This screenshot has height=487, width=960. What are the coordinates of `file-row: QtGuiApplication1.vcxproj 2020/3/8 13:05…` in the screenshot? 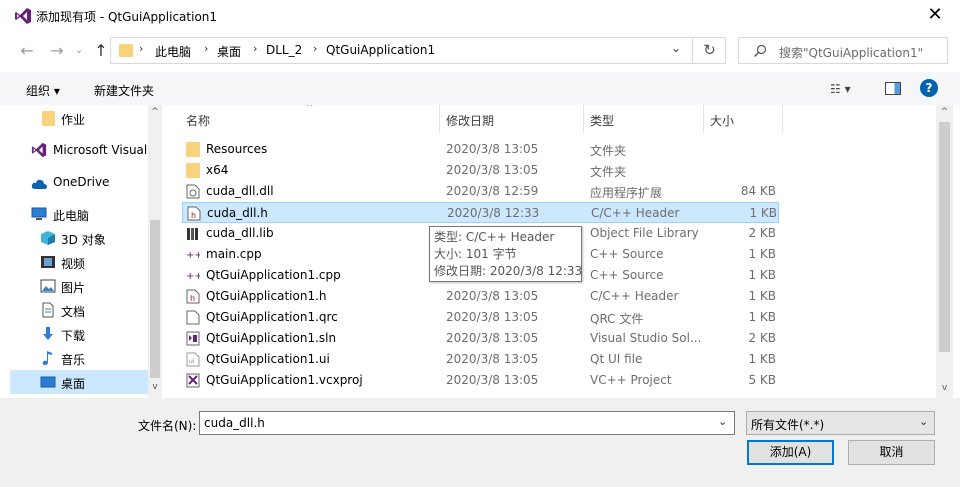 It's located at (480, 380).